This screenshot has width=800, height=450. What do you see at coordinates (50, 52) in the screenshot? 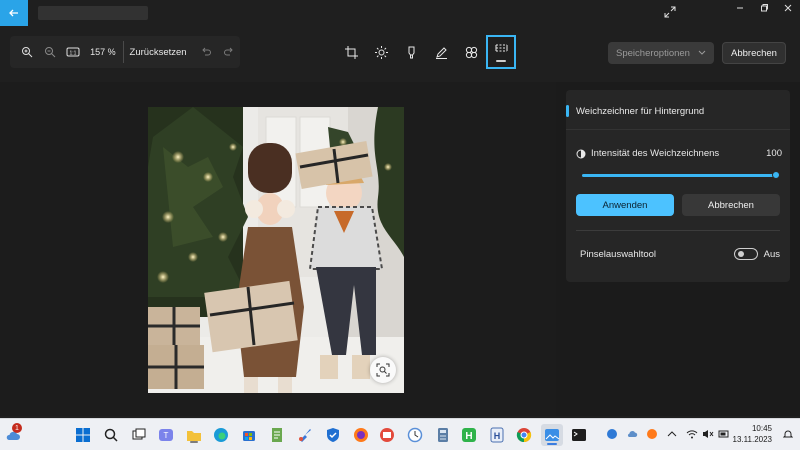
I see `zoom-out-button` at bounding box center [50, 52].